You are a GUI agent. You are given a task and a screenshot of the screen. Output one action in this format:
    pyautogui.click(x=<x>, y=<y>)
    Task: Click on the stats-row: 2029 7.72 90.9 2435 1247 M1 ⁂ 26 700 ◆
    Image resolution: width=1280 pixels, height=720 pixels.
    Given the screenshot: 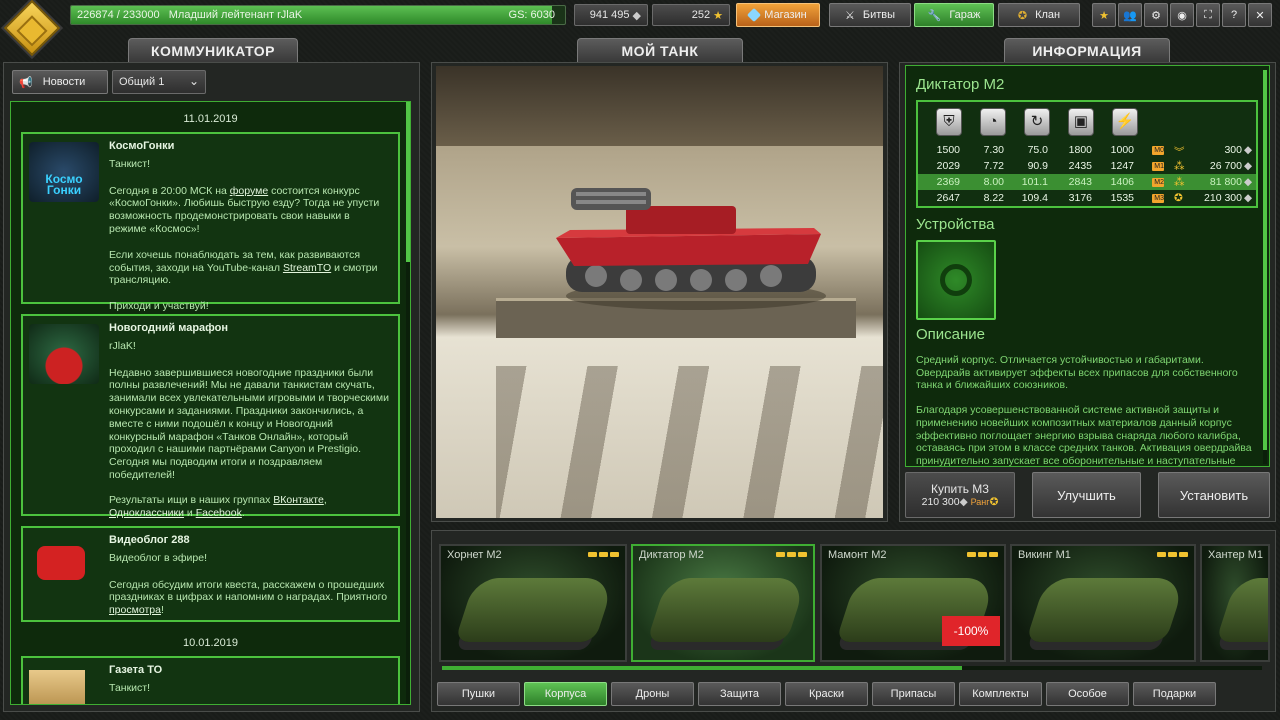 What is the action you would take?
    pyautogui.click(x=1087, y=166)
    